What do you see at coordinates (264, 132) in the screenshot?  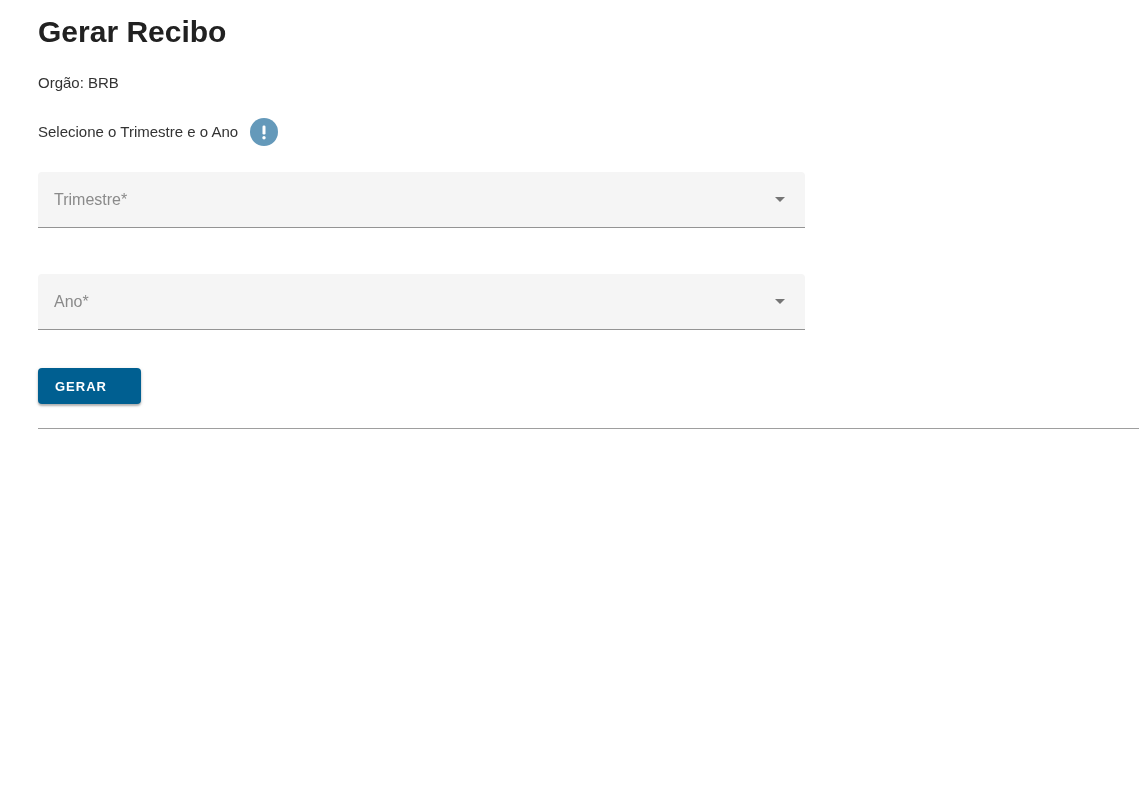 I see `info-icon` at bounding box center [264, 132].